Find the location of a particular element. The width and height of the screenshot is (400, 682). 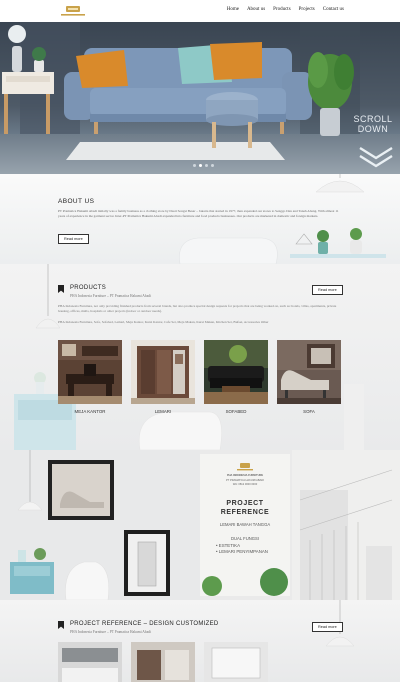

nav-item-products: Products is located at coordinates (282, 9).